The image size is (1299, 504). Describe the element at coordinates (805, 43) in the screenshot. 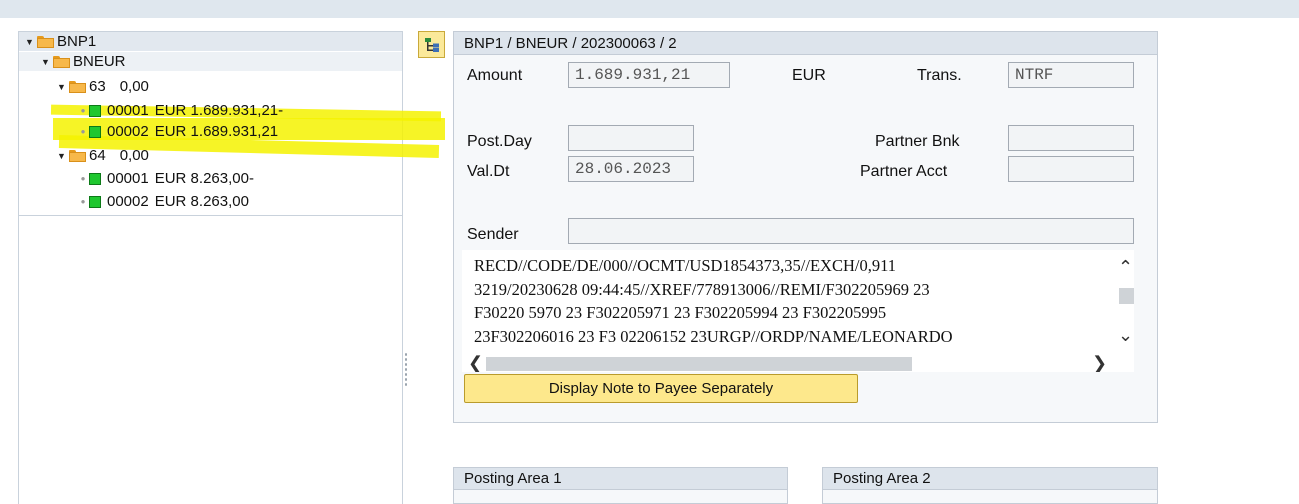

I see `panel-title: BNP1 / BNEUR / 202300063 / 2` at that location.